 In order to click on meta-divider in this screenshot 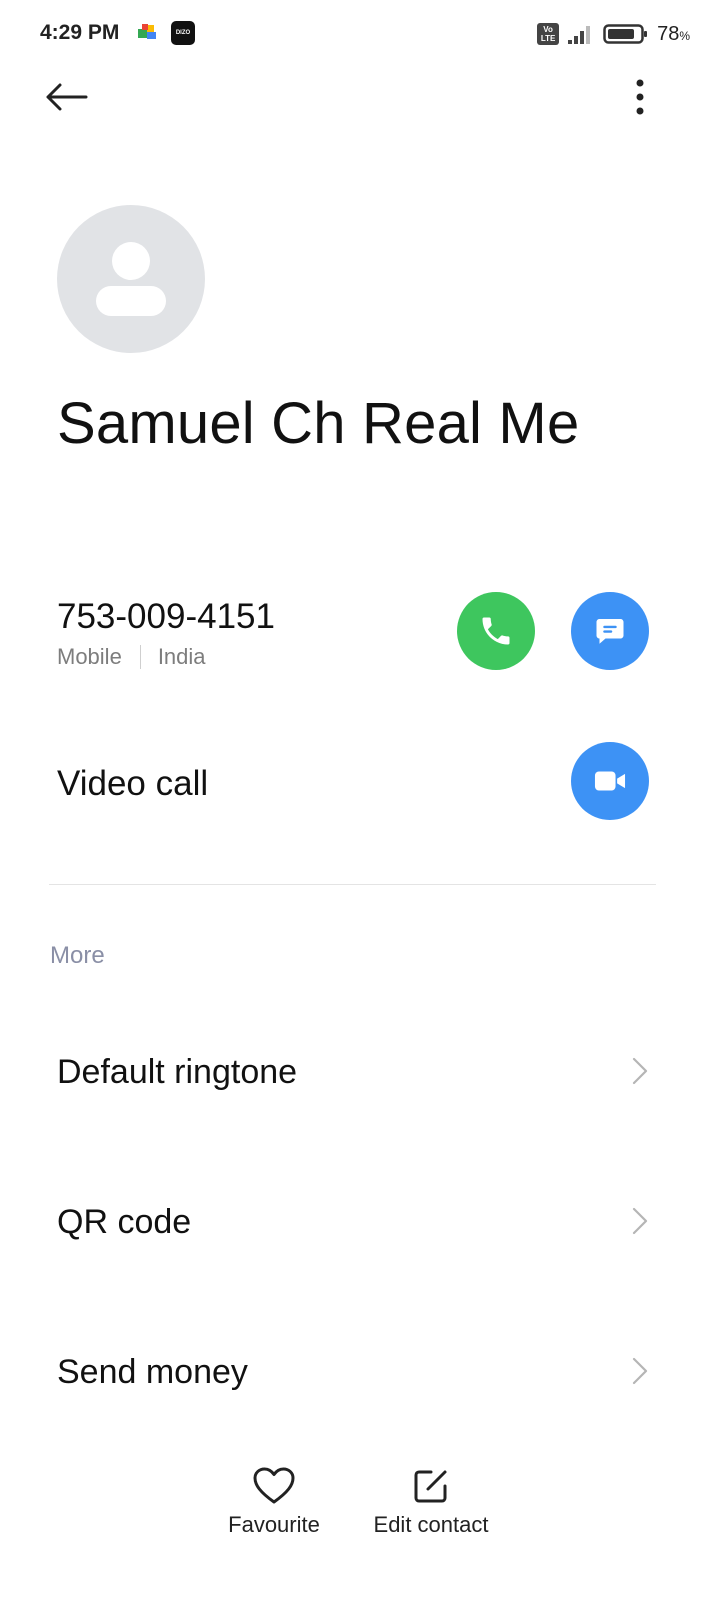, I will do `click(140, 657)`.